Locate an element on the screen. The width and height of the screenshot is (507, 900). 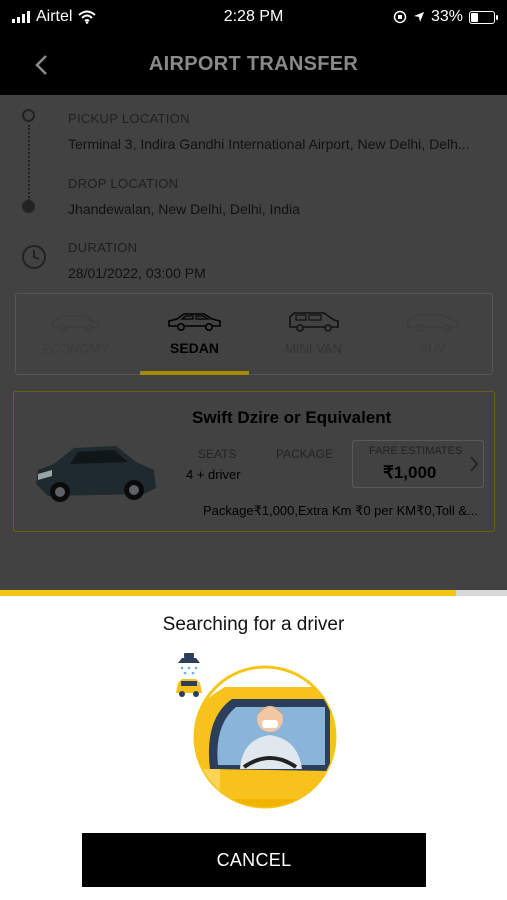
hatchback-icon is located at coordinates (75, 323).